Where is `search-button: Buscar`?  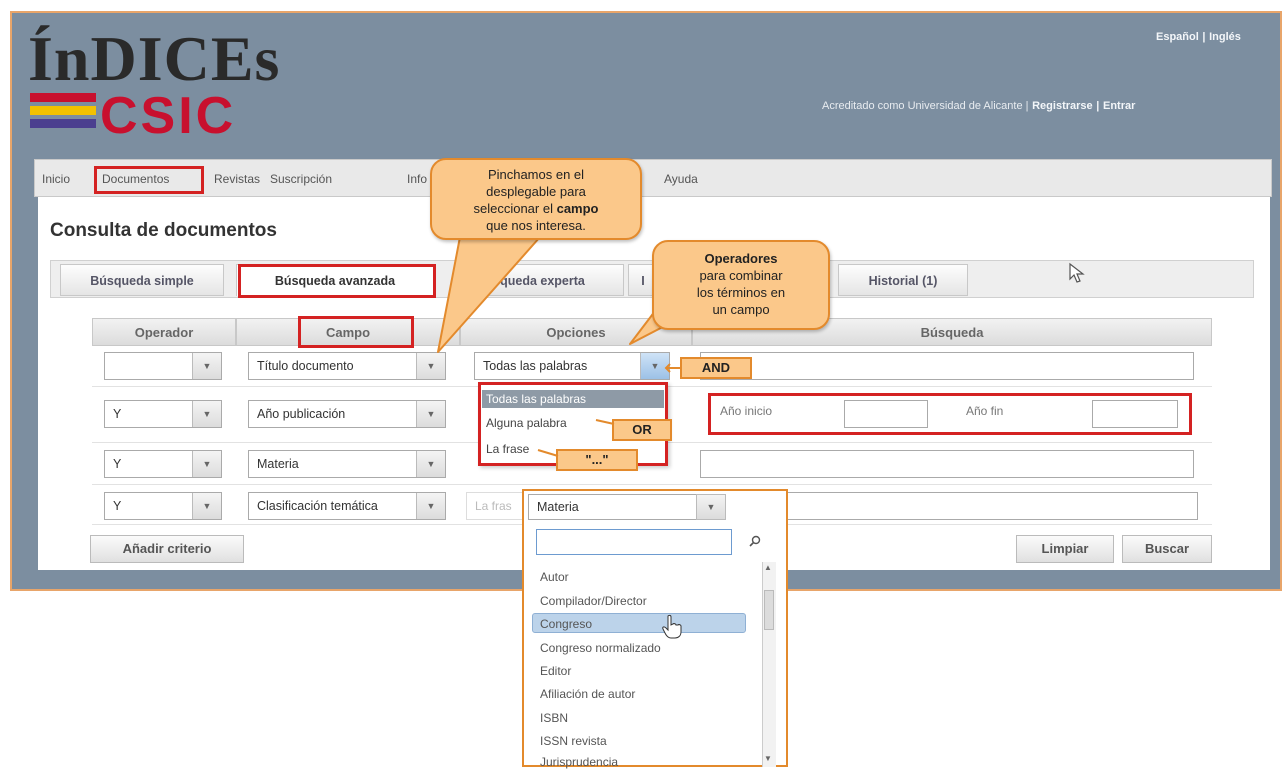
search-button: Buscar is located at coordinates (1167, 549).